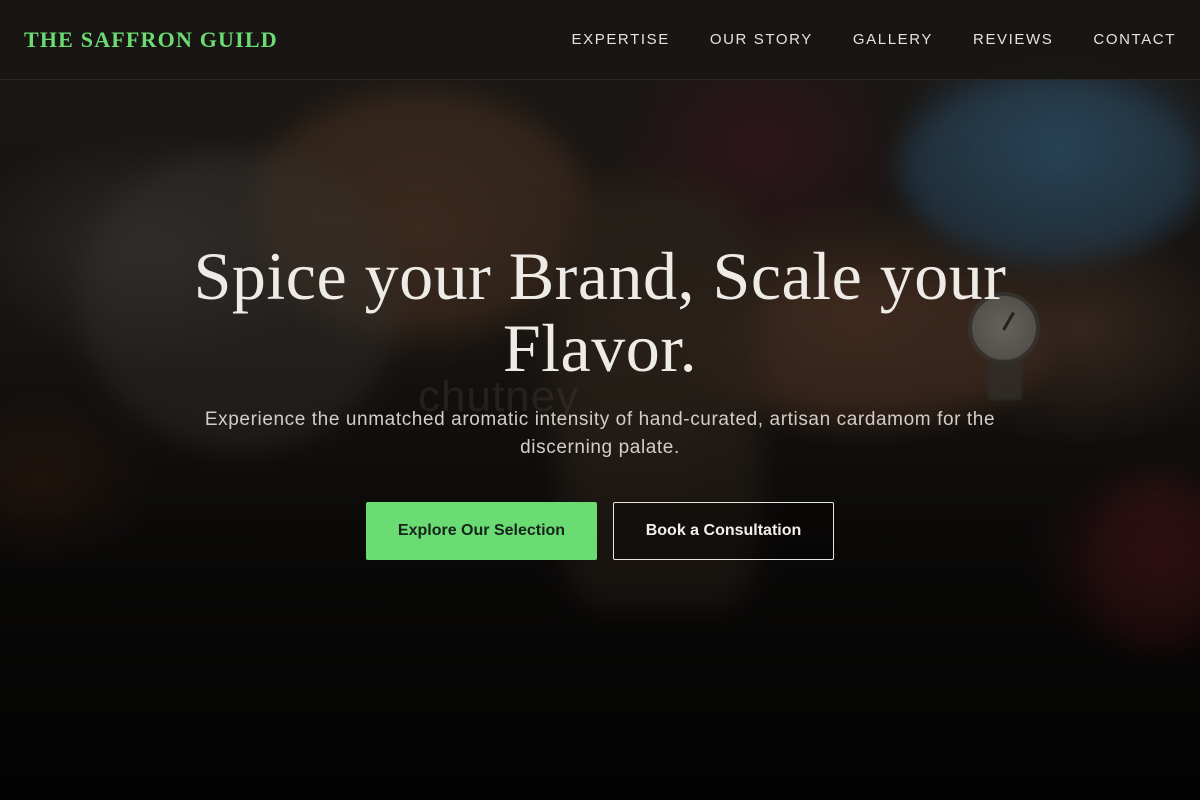  I want to click on book-consultation-button: Book a Consultation, so click(723, 531).